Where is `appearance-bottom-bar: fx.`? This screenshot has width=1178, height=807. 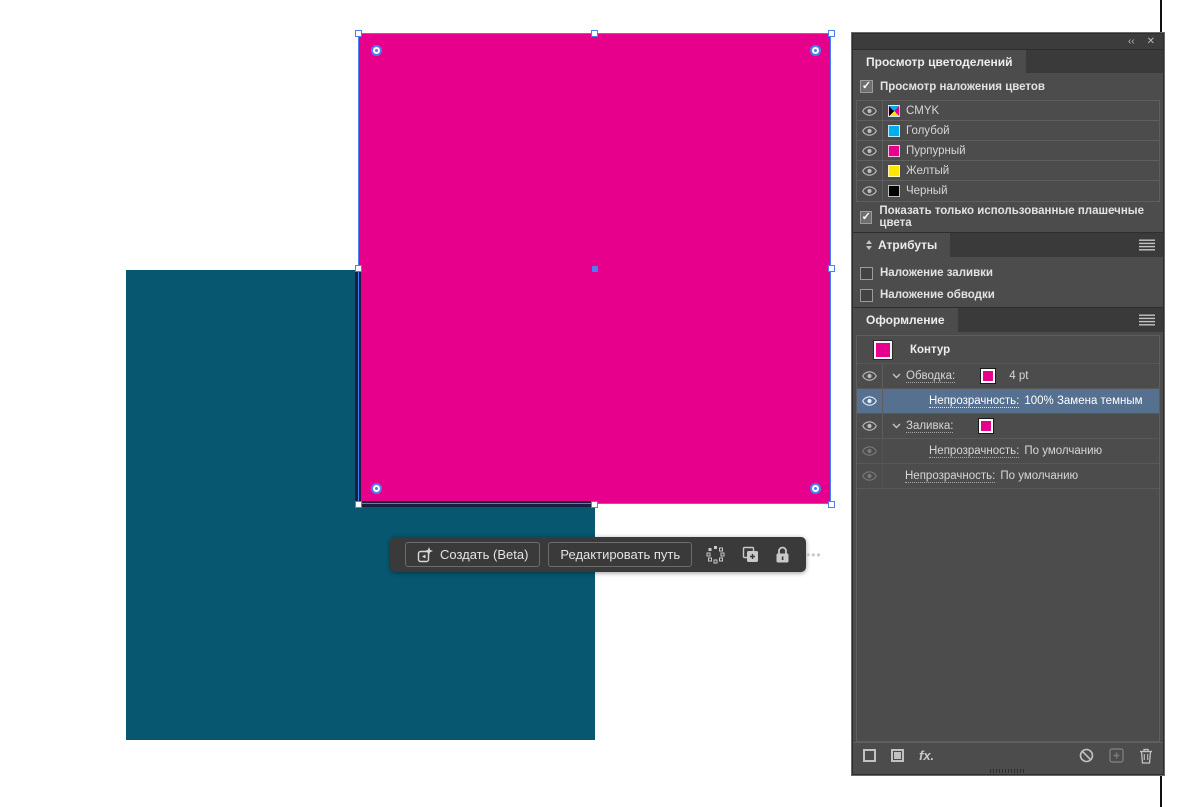 appearance-bottom-bar: fx. is located at coordinates (1008, 755).